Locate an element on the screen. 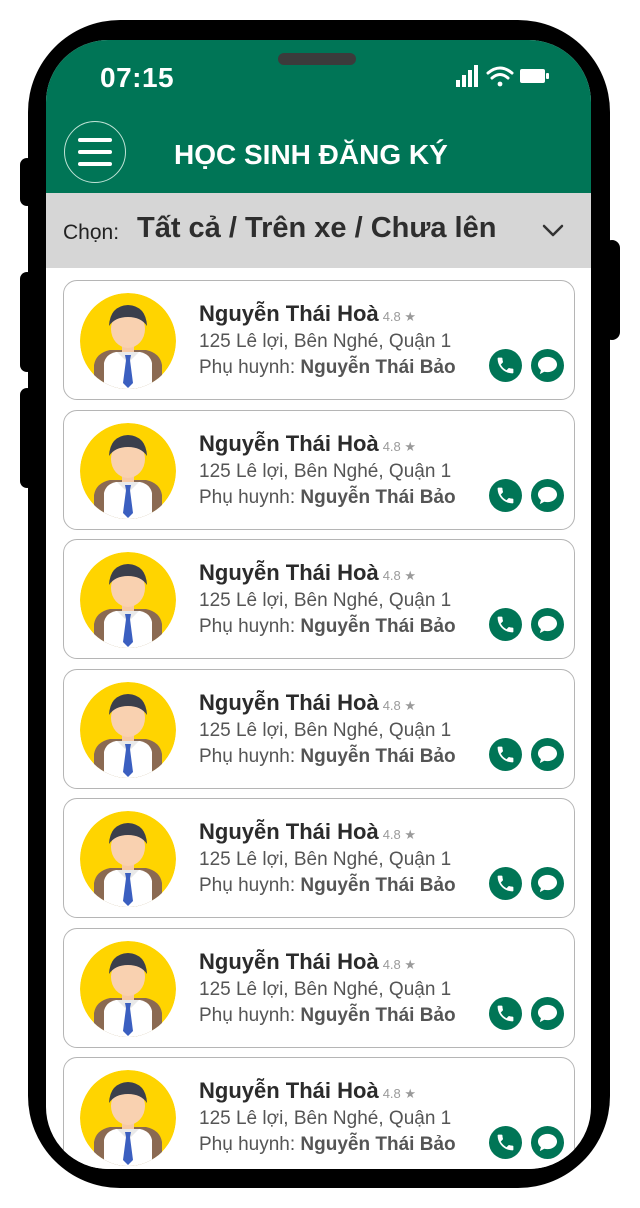  filter-dropdown: Chọn: Tất cả / Trên xe / Chưa lên is located at coordinates (318, 230).